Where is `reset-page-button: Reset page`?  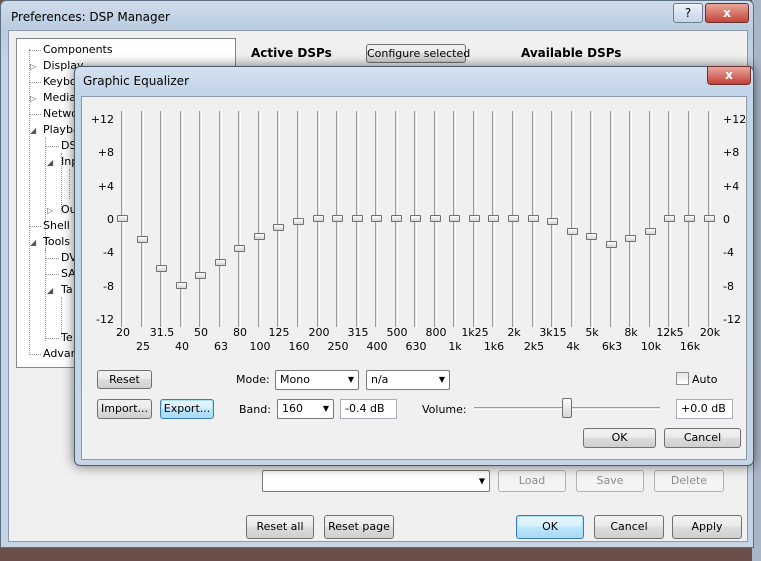
reset-page-button: Reset page is located at coordinates (359, 527).